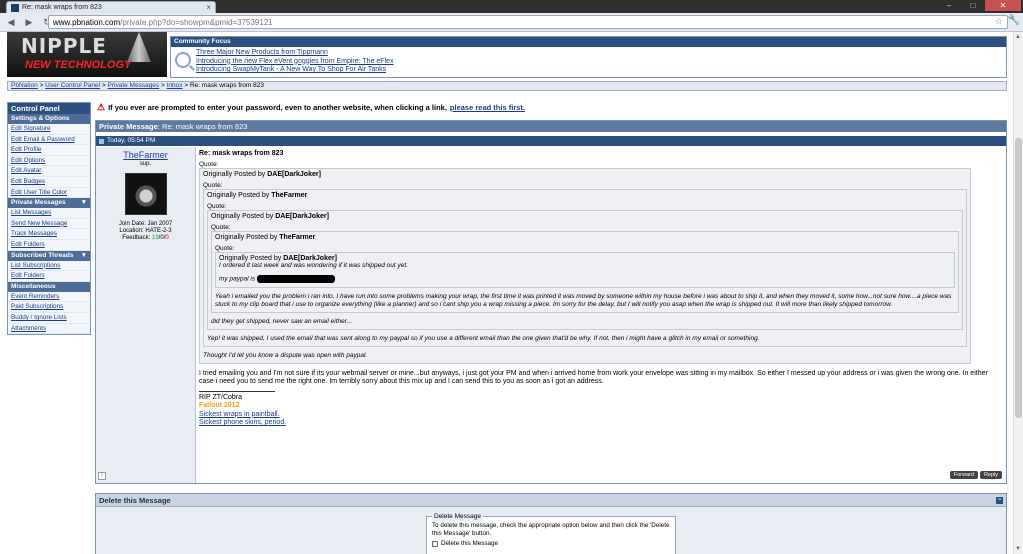 This screenshot has width=1023, height=554. What do you see at coordinates (49, 266) in the screenshot?
I see `sidebar-item: List Subscriptions` at bounding box center [49, 266].